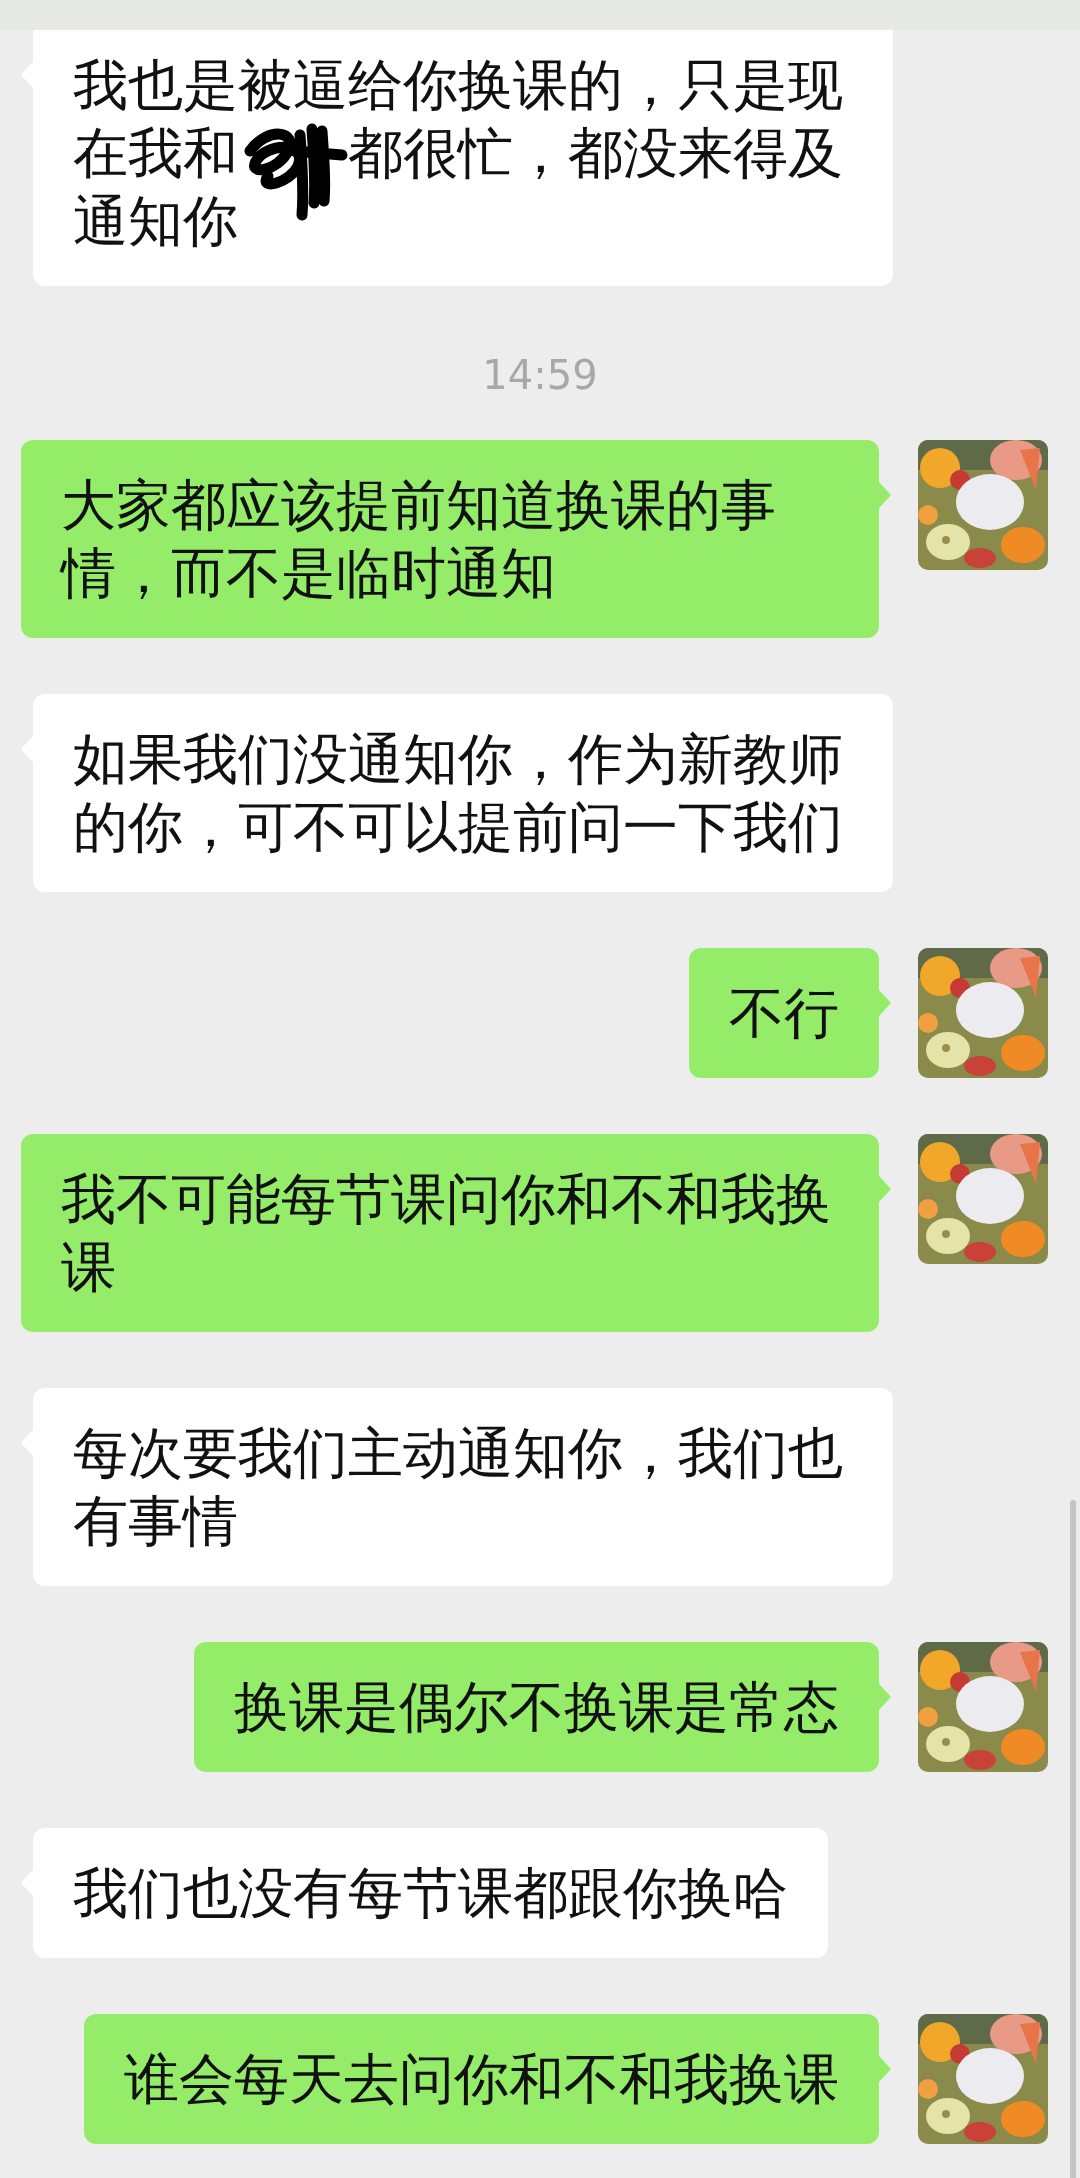 Image resolution: width=1080 pixels, height=2178 pixels. What do you see at coordinates (536, 1707) in the screenshot?
I see `message-text: 换课是偶尔不换课是常态` at bounding box center [536, 1707].